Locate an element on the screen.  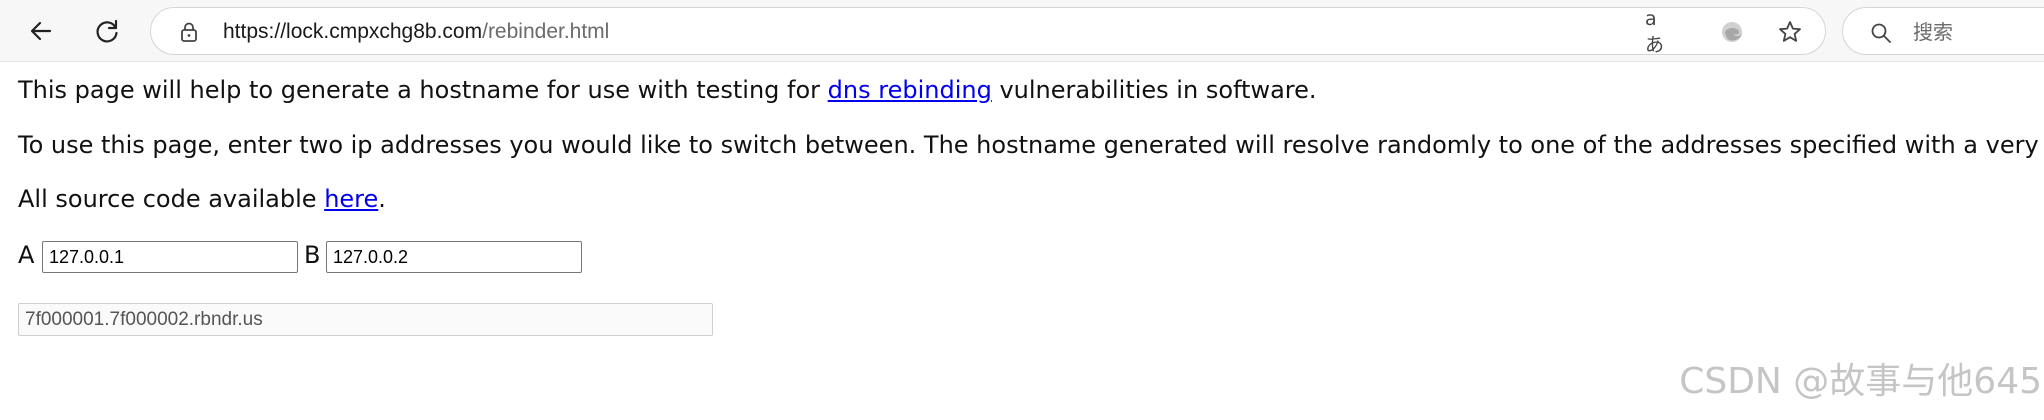
source-paragraph: All source code available here. is located at coordinates (202, 199).